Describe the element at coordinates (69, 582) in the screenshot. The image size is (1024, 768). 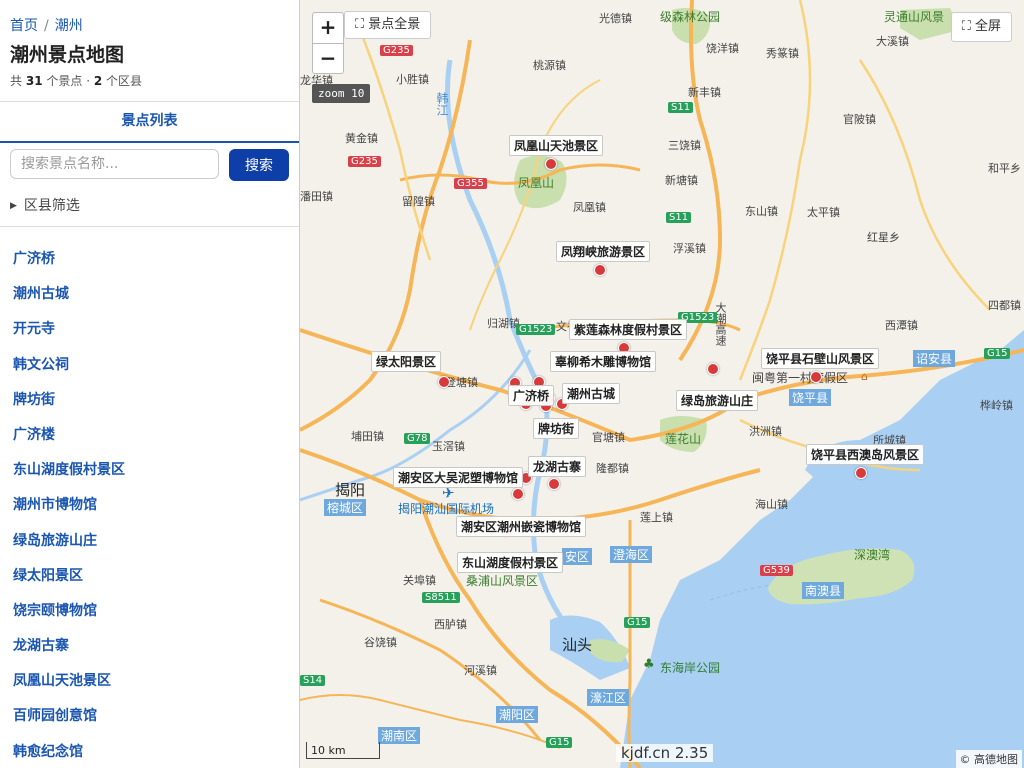
I see `spot-list-item: 绿太阳景区` at that location.